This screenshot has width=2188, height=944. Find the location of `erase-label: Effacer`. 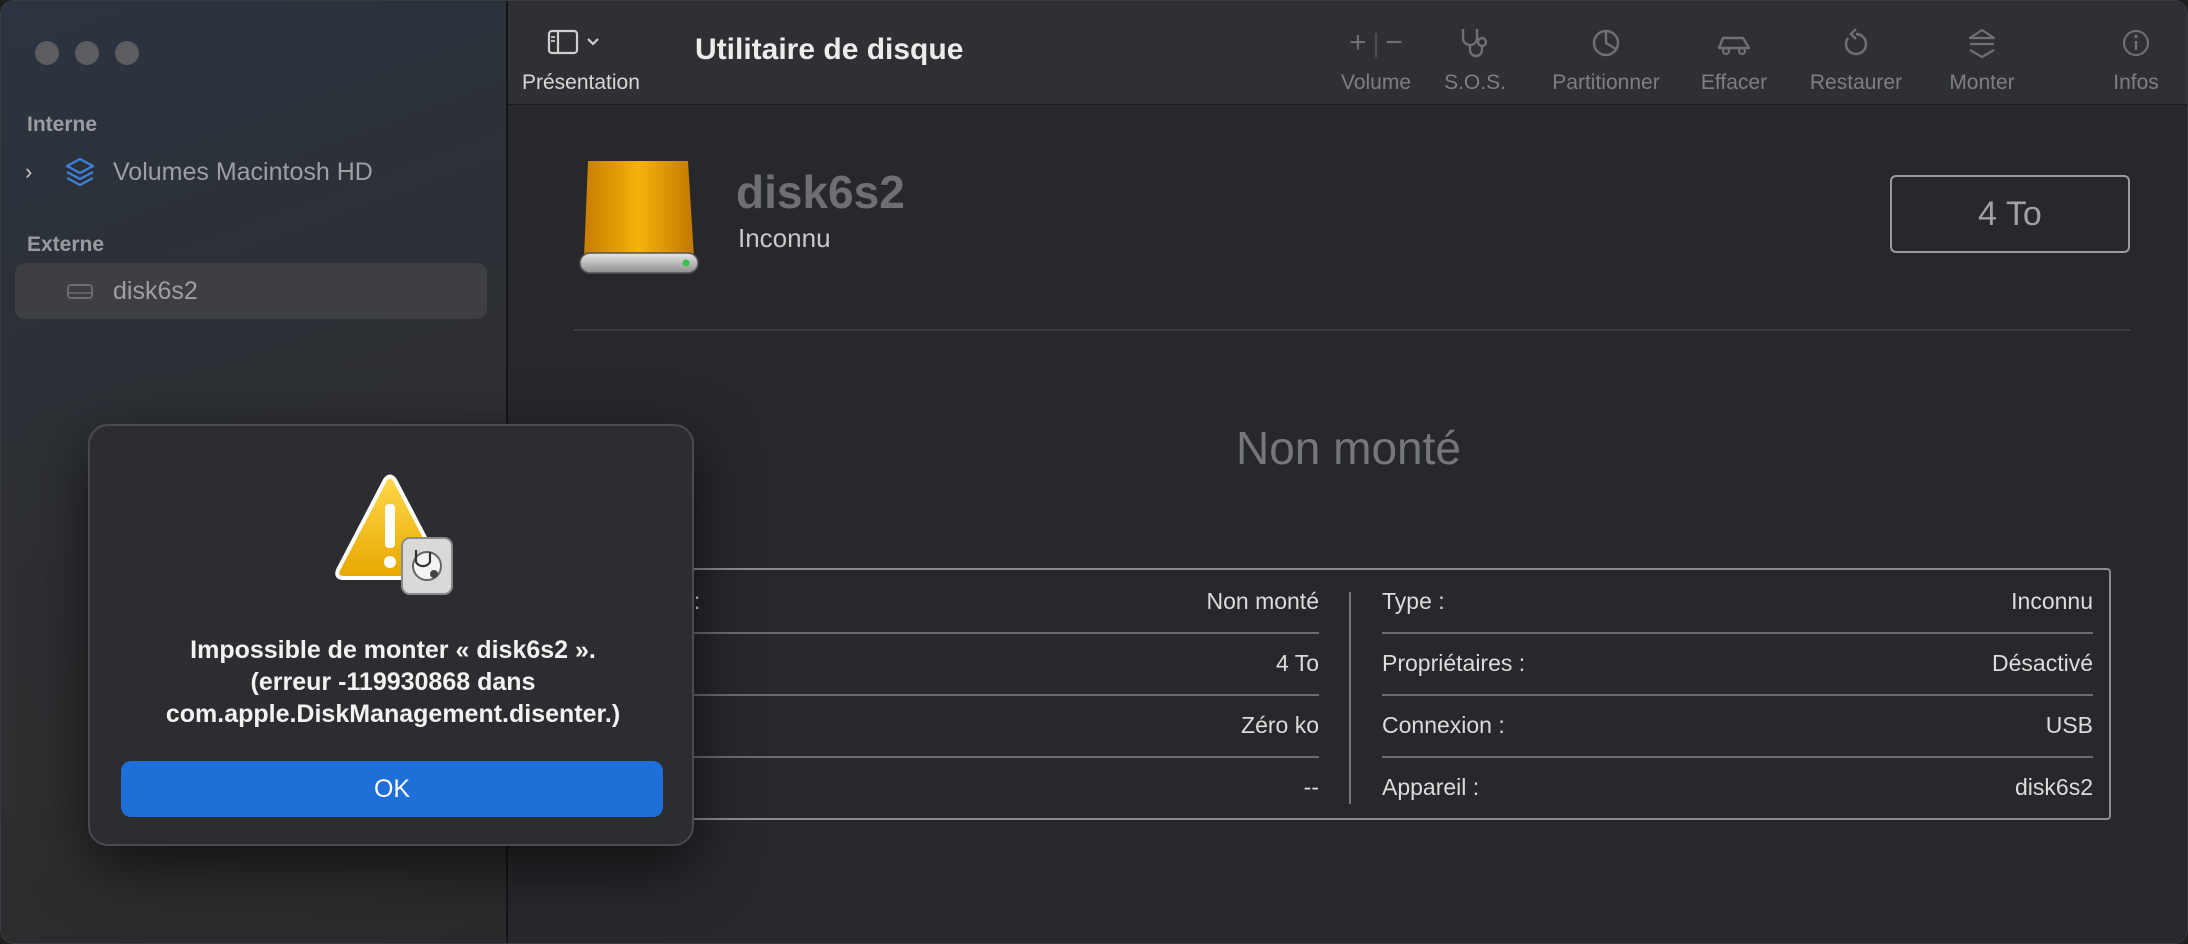

erase-label: Effacer is located at coordinates (1734, 82).